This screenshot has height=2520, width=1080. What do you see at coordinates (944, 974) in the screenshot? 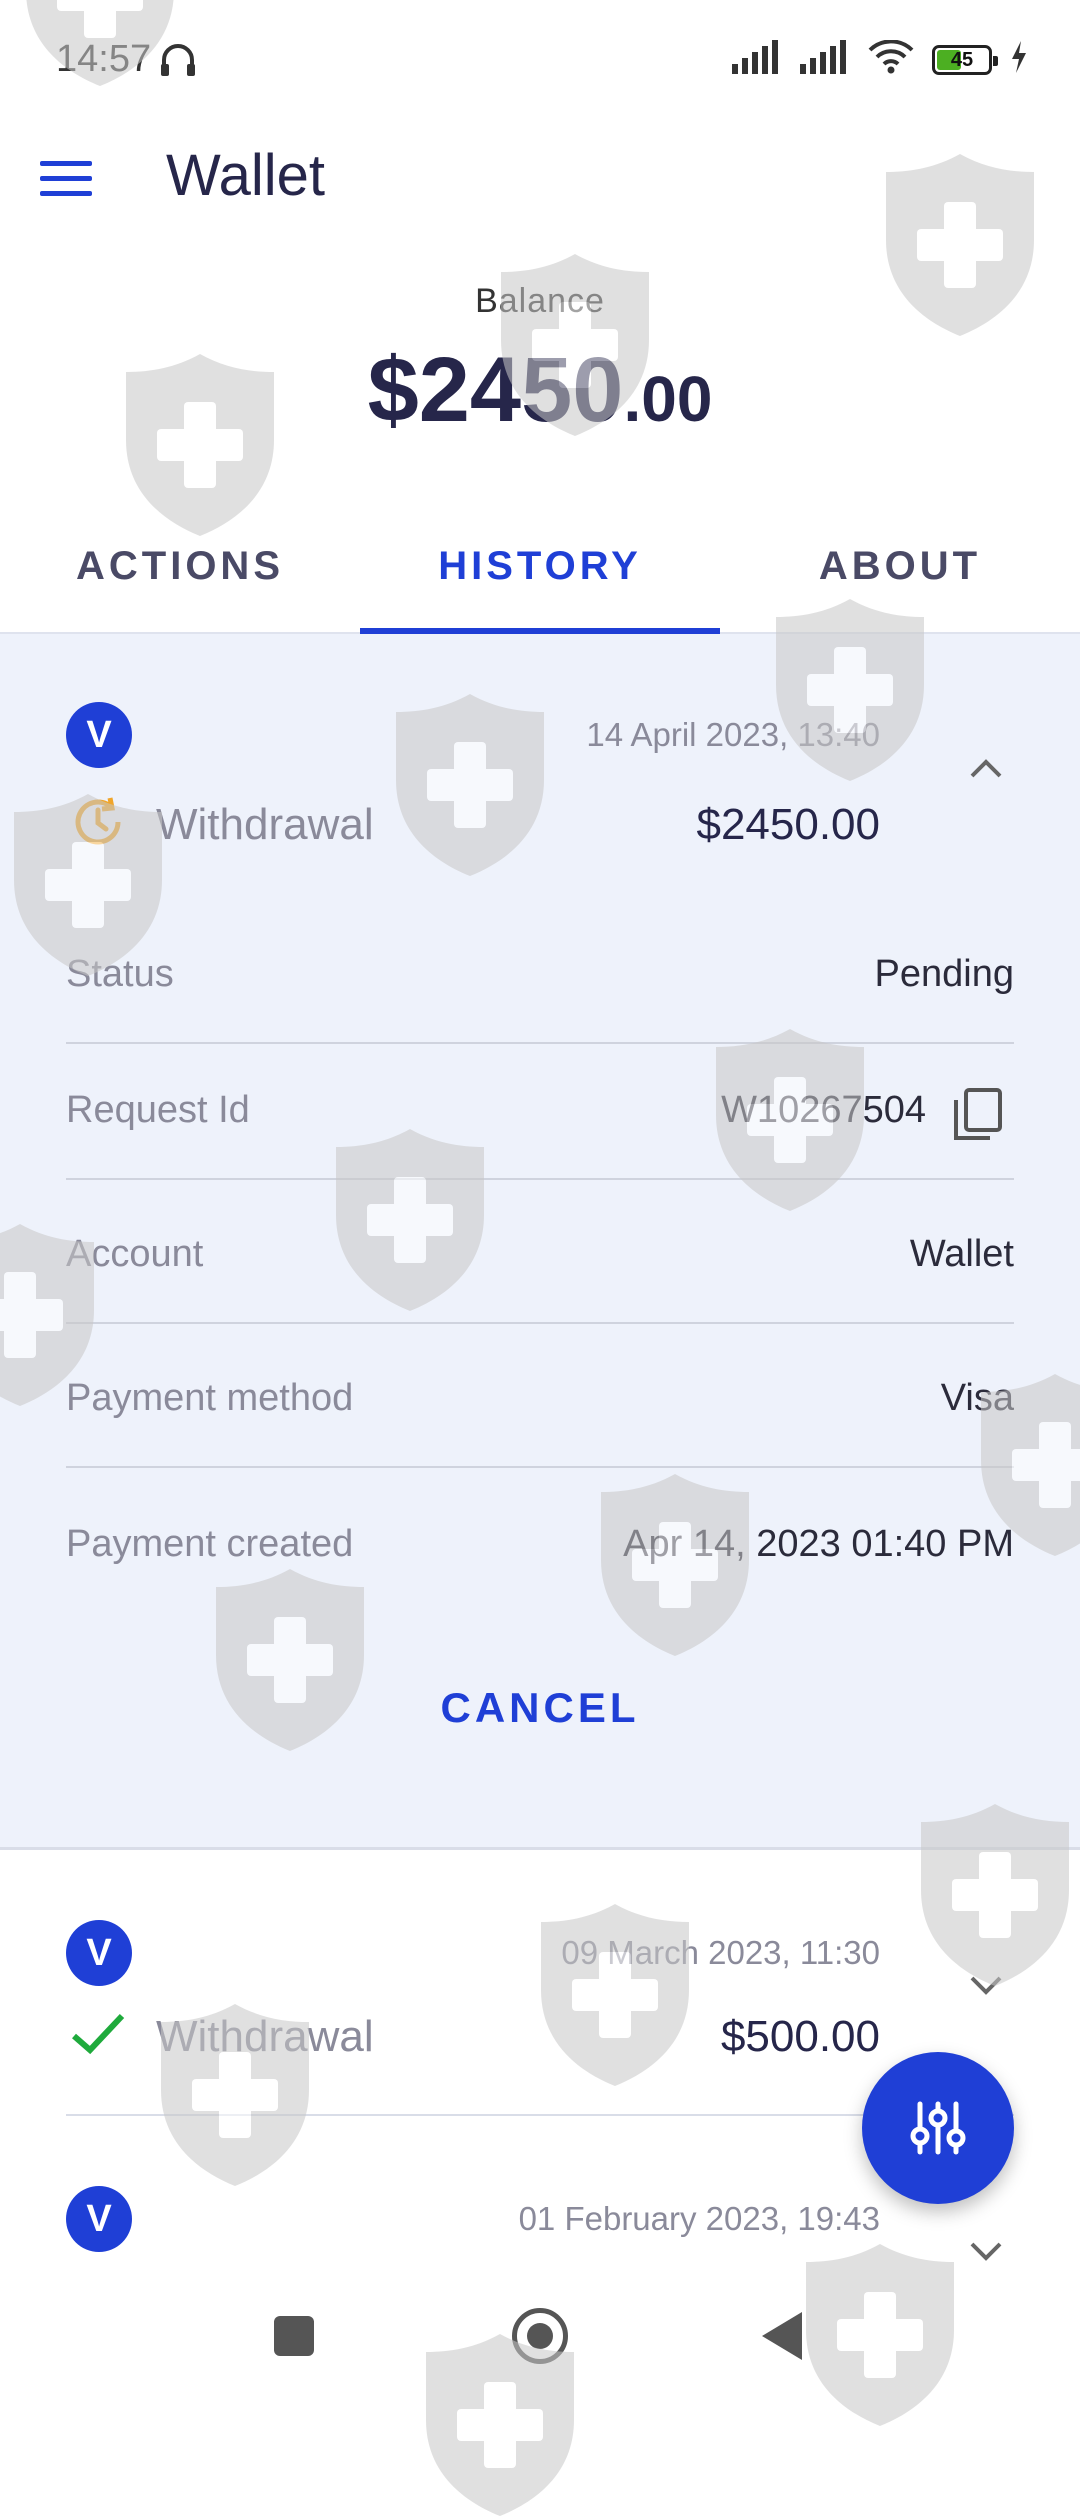
I see `detail-value: Pending` at bounding box center [944, 974].